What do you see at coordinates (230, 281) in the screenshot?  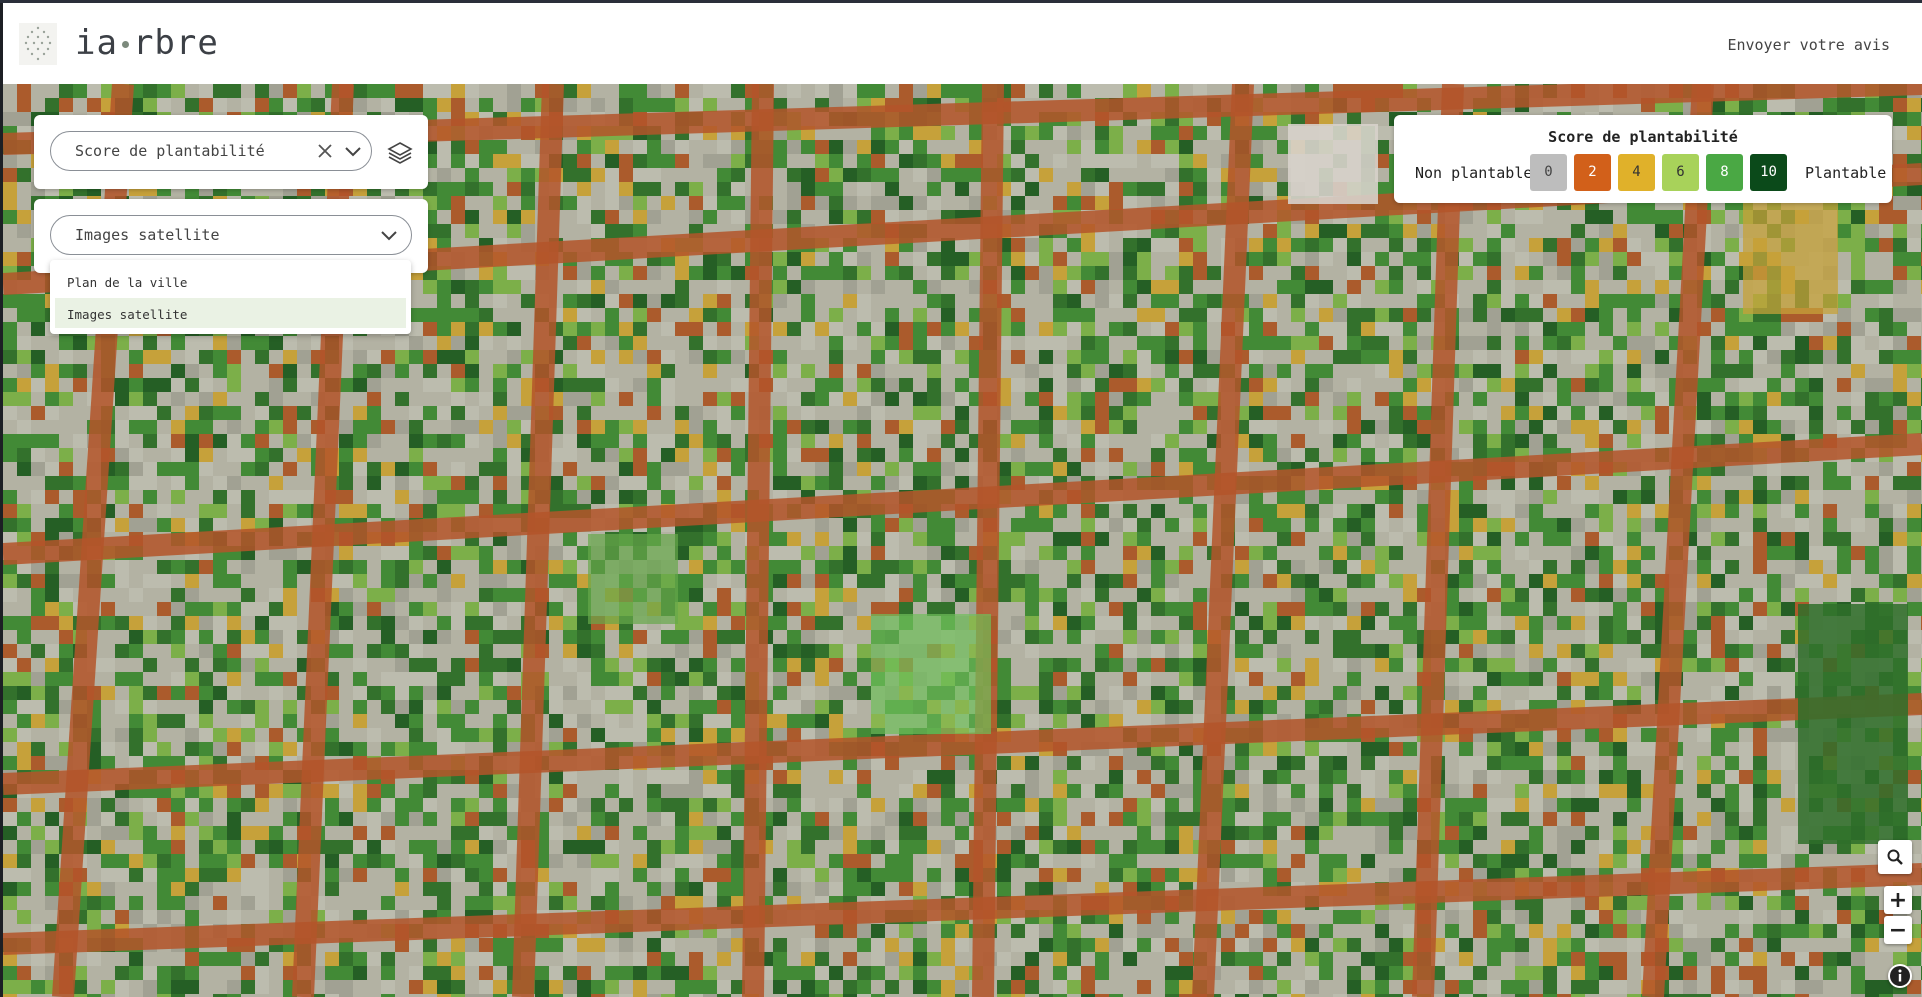 I see `basemap-option-plan: Plan de la ville` at bounding box center [230, 281].